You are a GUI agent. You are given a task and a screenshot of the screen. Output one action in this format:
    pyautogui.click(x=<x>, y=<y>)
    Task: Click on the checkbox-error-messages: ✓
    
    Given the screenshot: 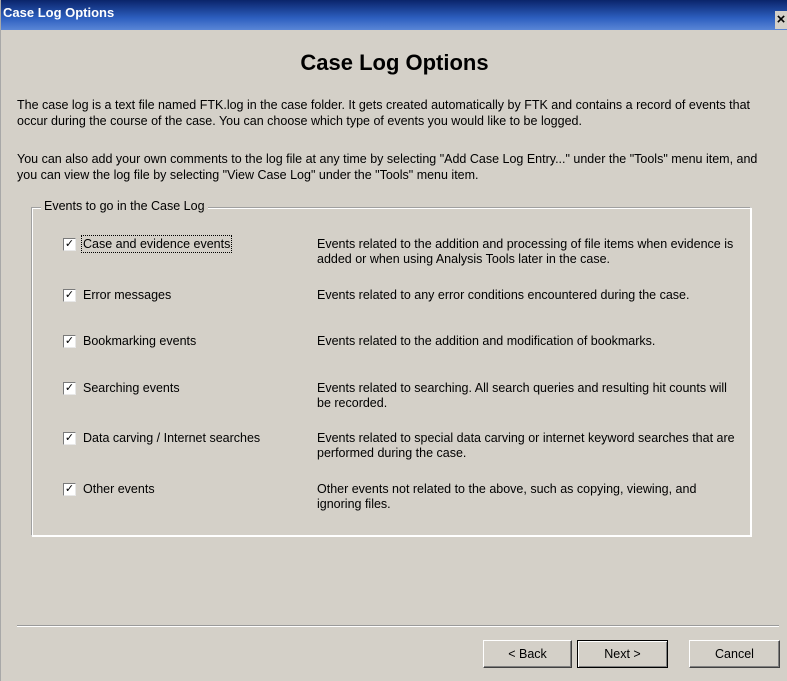 What is the action you would take?
    pyautogui.click(x=69, y=295)
    